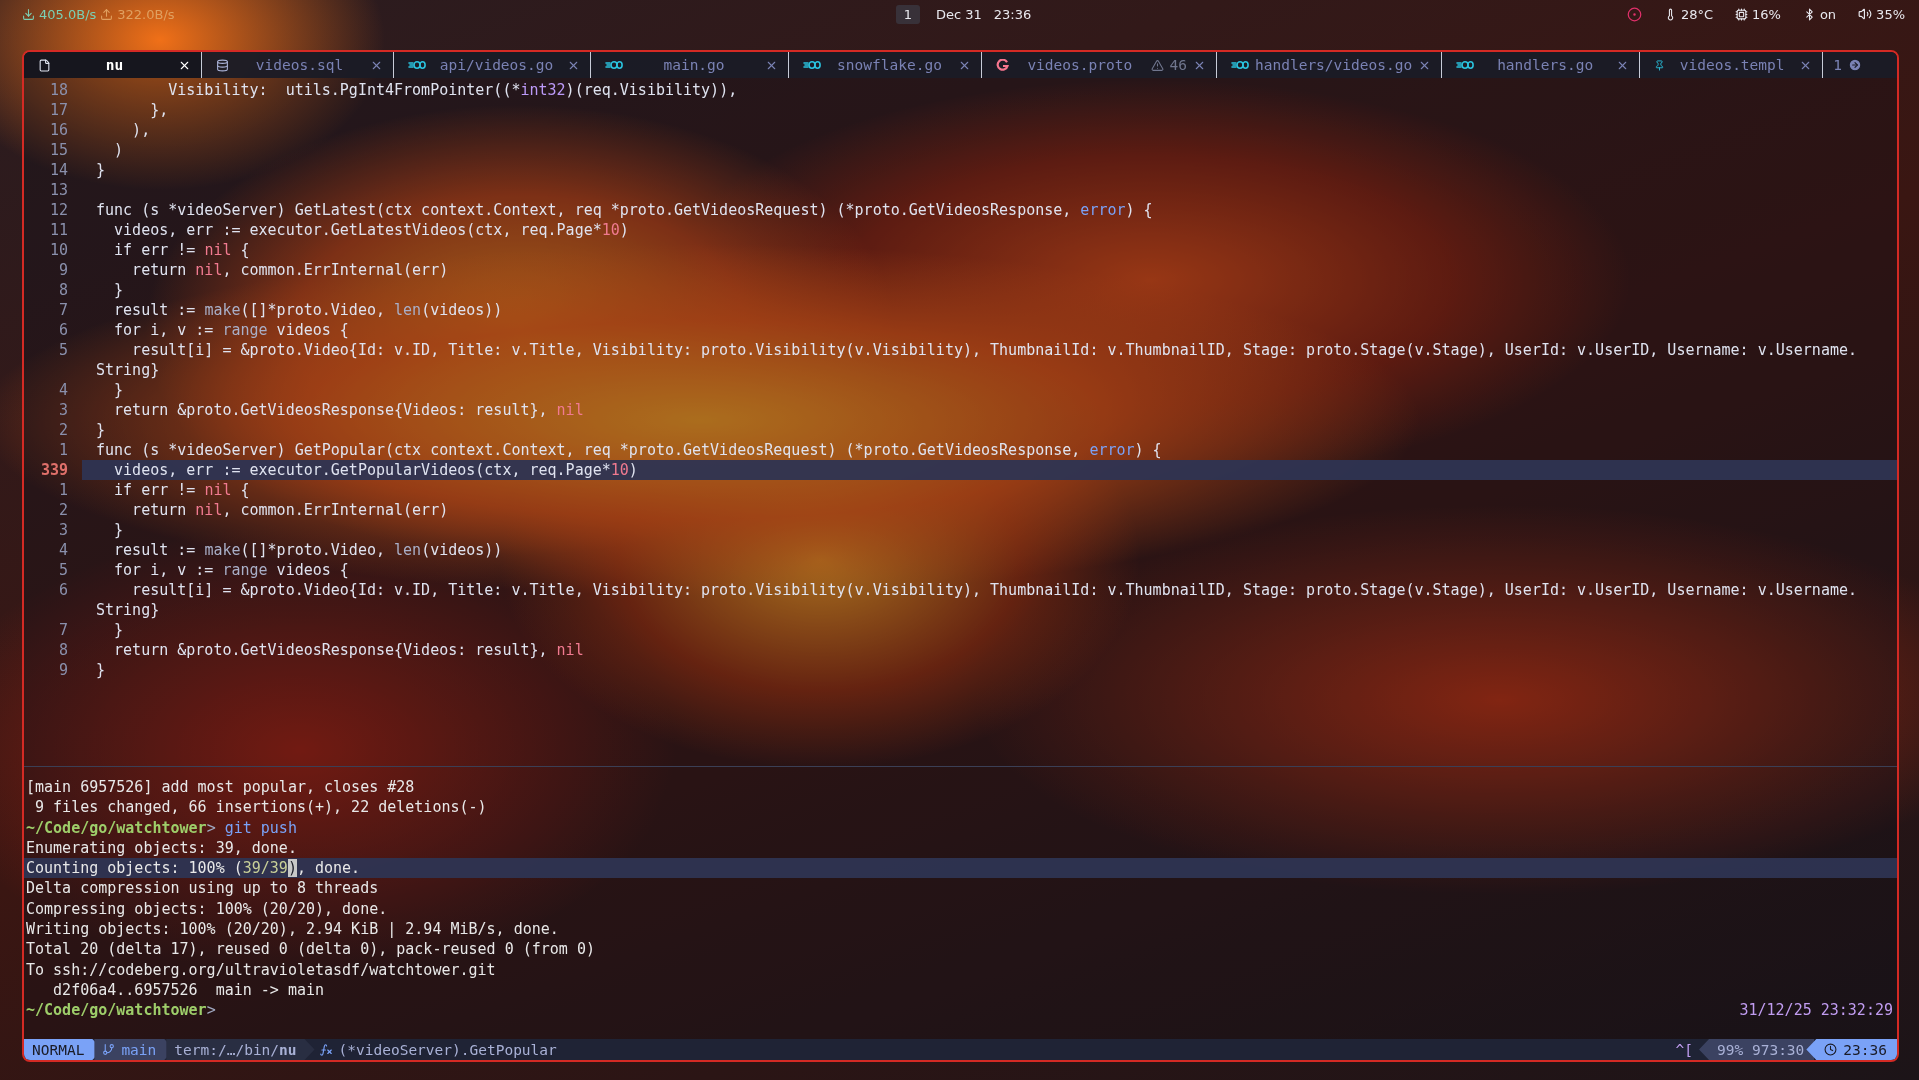  Describe the element at coordinates (1851, 1049) in the screenshot. I see `status-clock: 23:36` at that location.